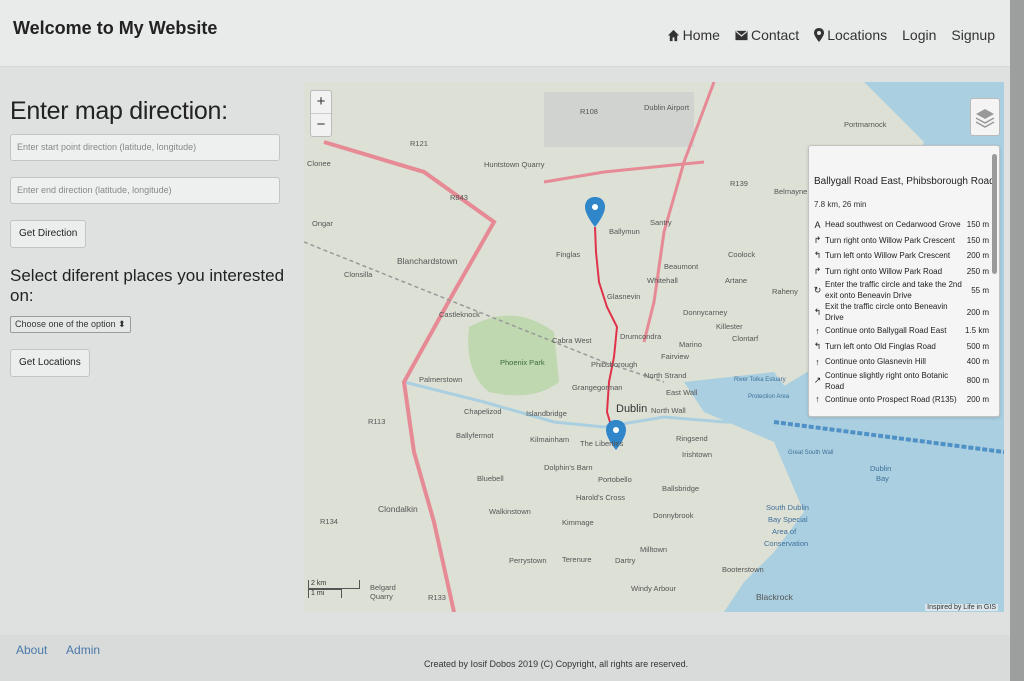  I want to click on direction-icon: ↑, so click(817, 399).